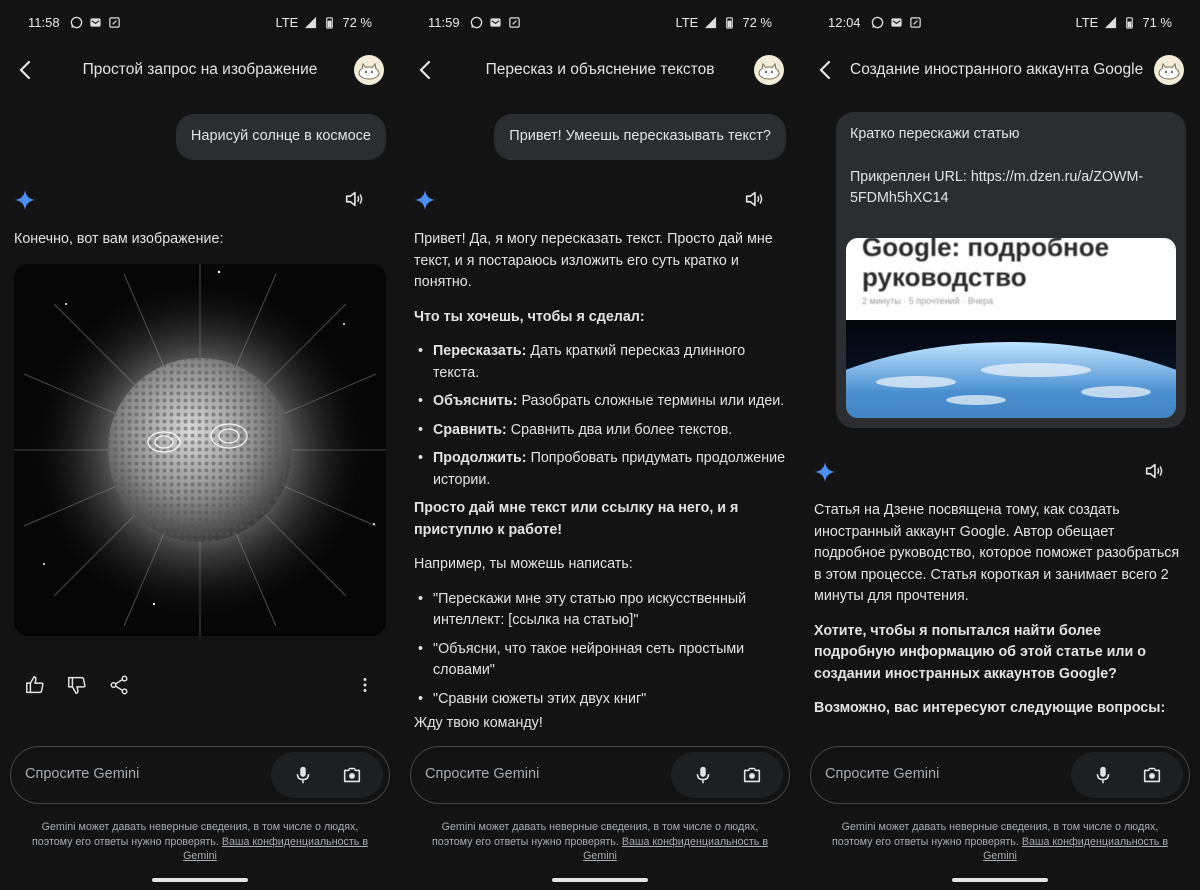  Describe the element at coordinates (935, 134) in the screenshot. I see `user-message: Кратко перескажи статью` at that location.